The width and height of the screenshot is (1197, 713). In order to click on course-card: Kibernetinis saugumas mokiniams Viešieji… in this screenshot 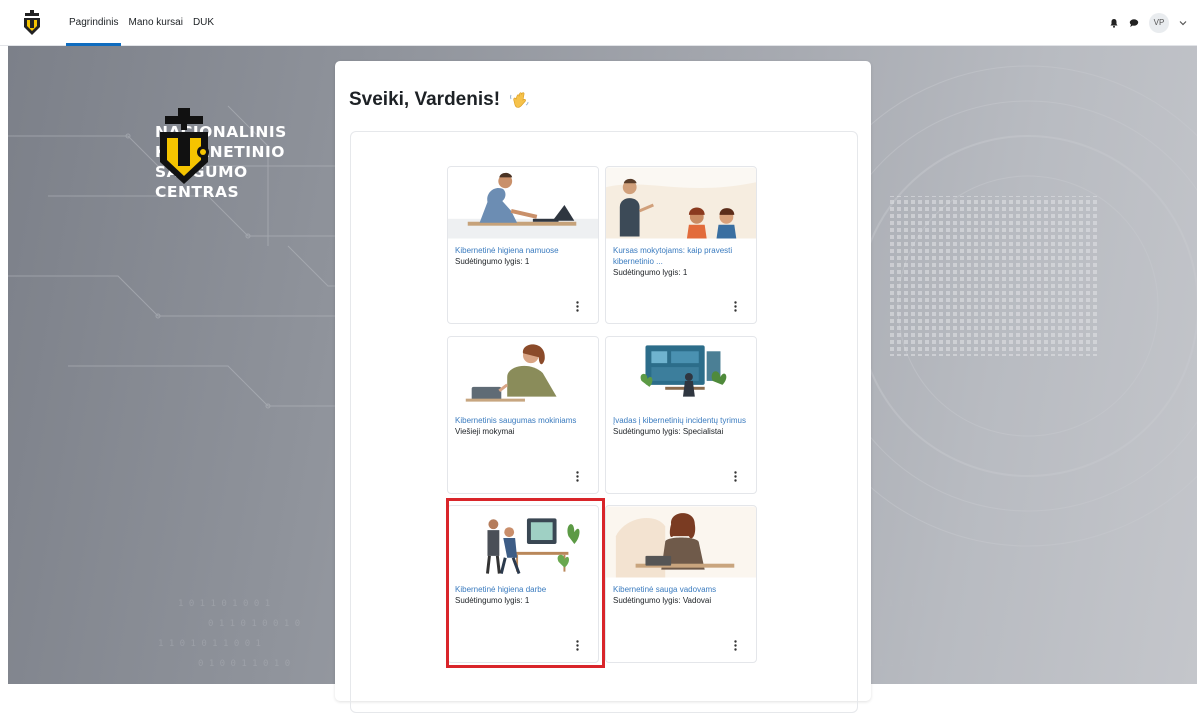, I will do `click(523, 415)`.